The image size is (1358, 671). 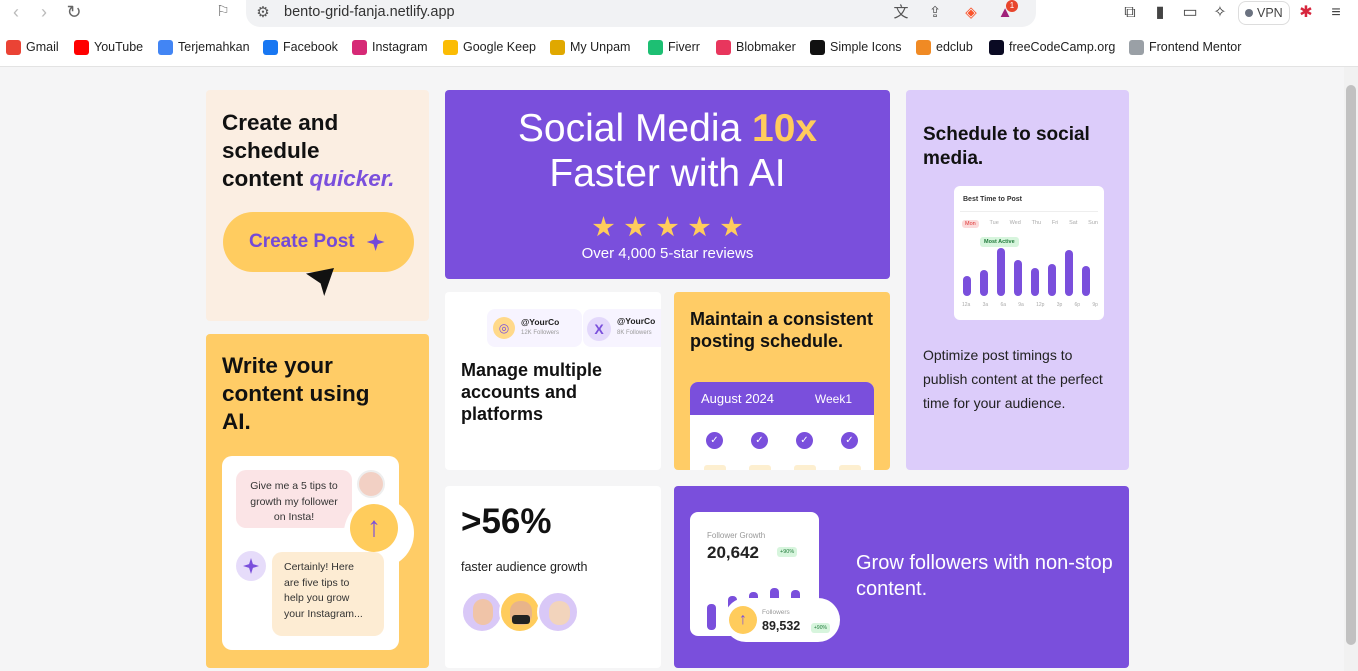 I want to click on day-label: Wed, so click(x=1015, y=223).